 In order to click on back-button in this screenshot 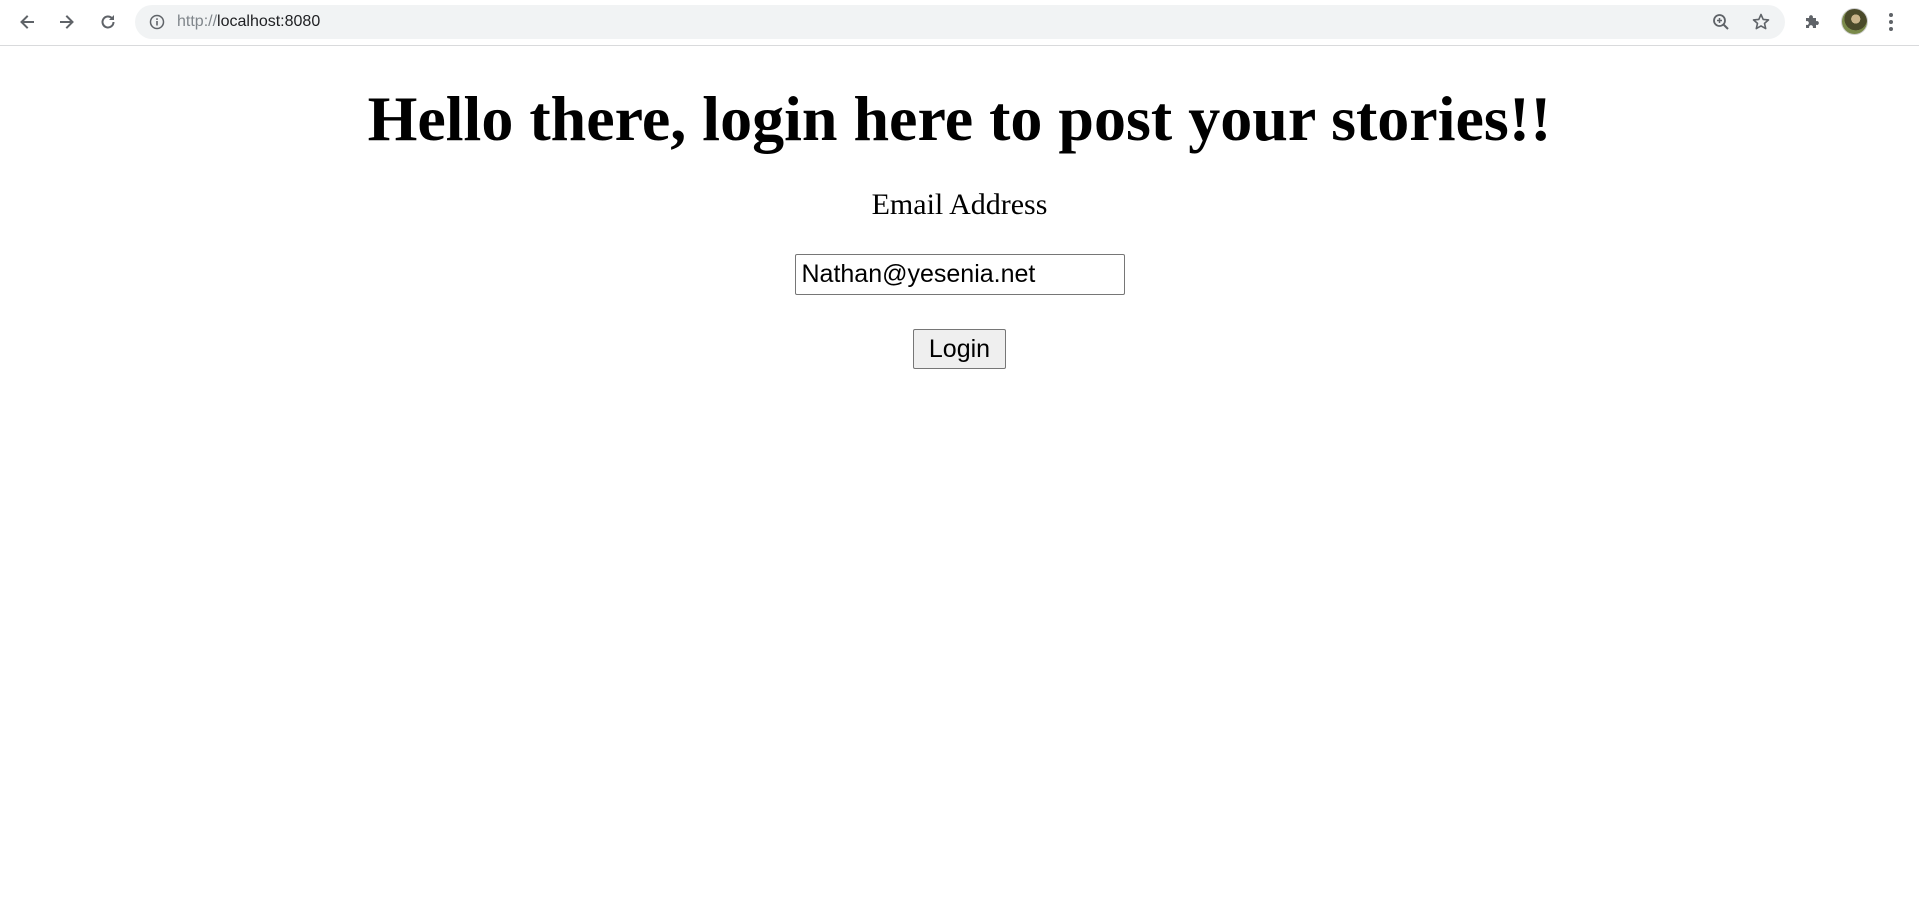, I will do `click(27, 22)`.